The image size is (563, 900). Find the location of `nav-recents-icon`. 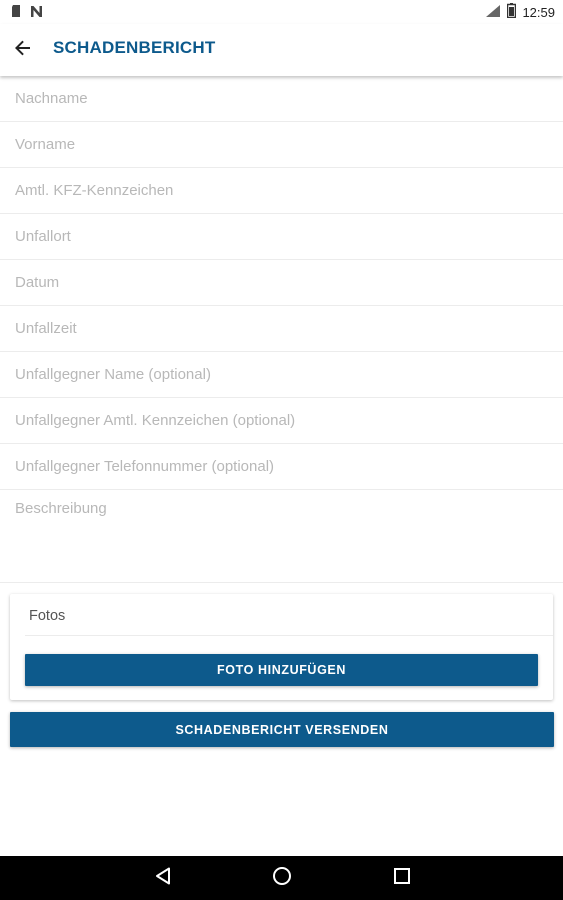

nav-recents-icon is located at coordinates (402, 878).